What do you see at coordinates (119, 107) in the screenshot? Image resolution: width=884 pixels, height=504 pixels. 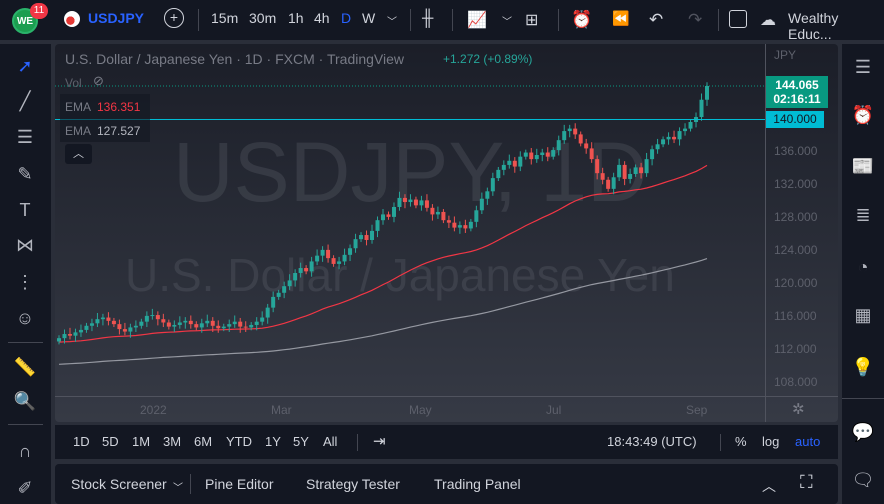 I see `ema-fast-value: 136.351` at bounding box center [119, 107].